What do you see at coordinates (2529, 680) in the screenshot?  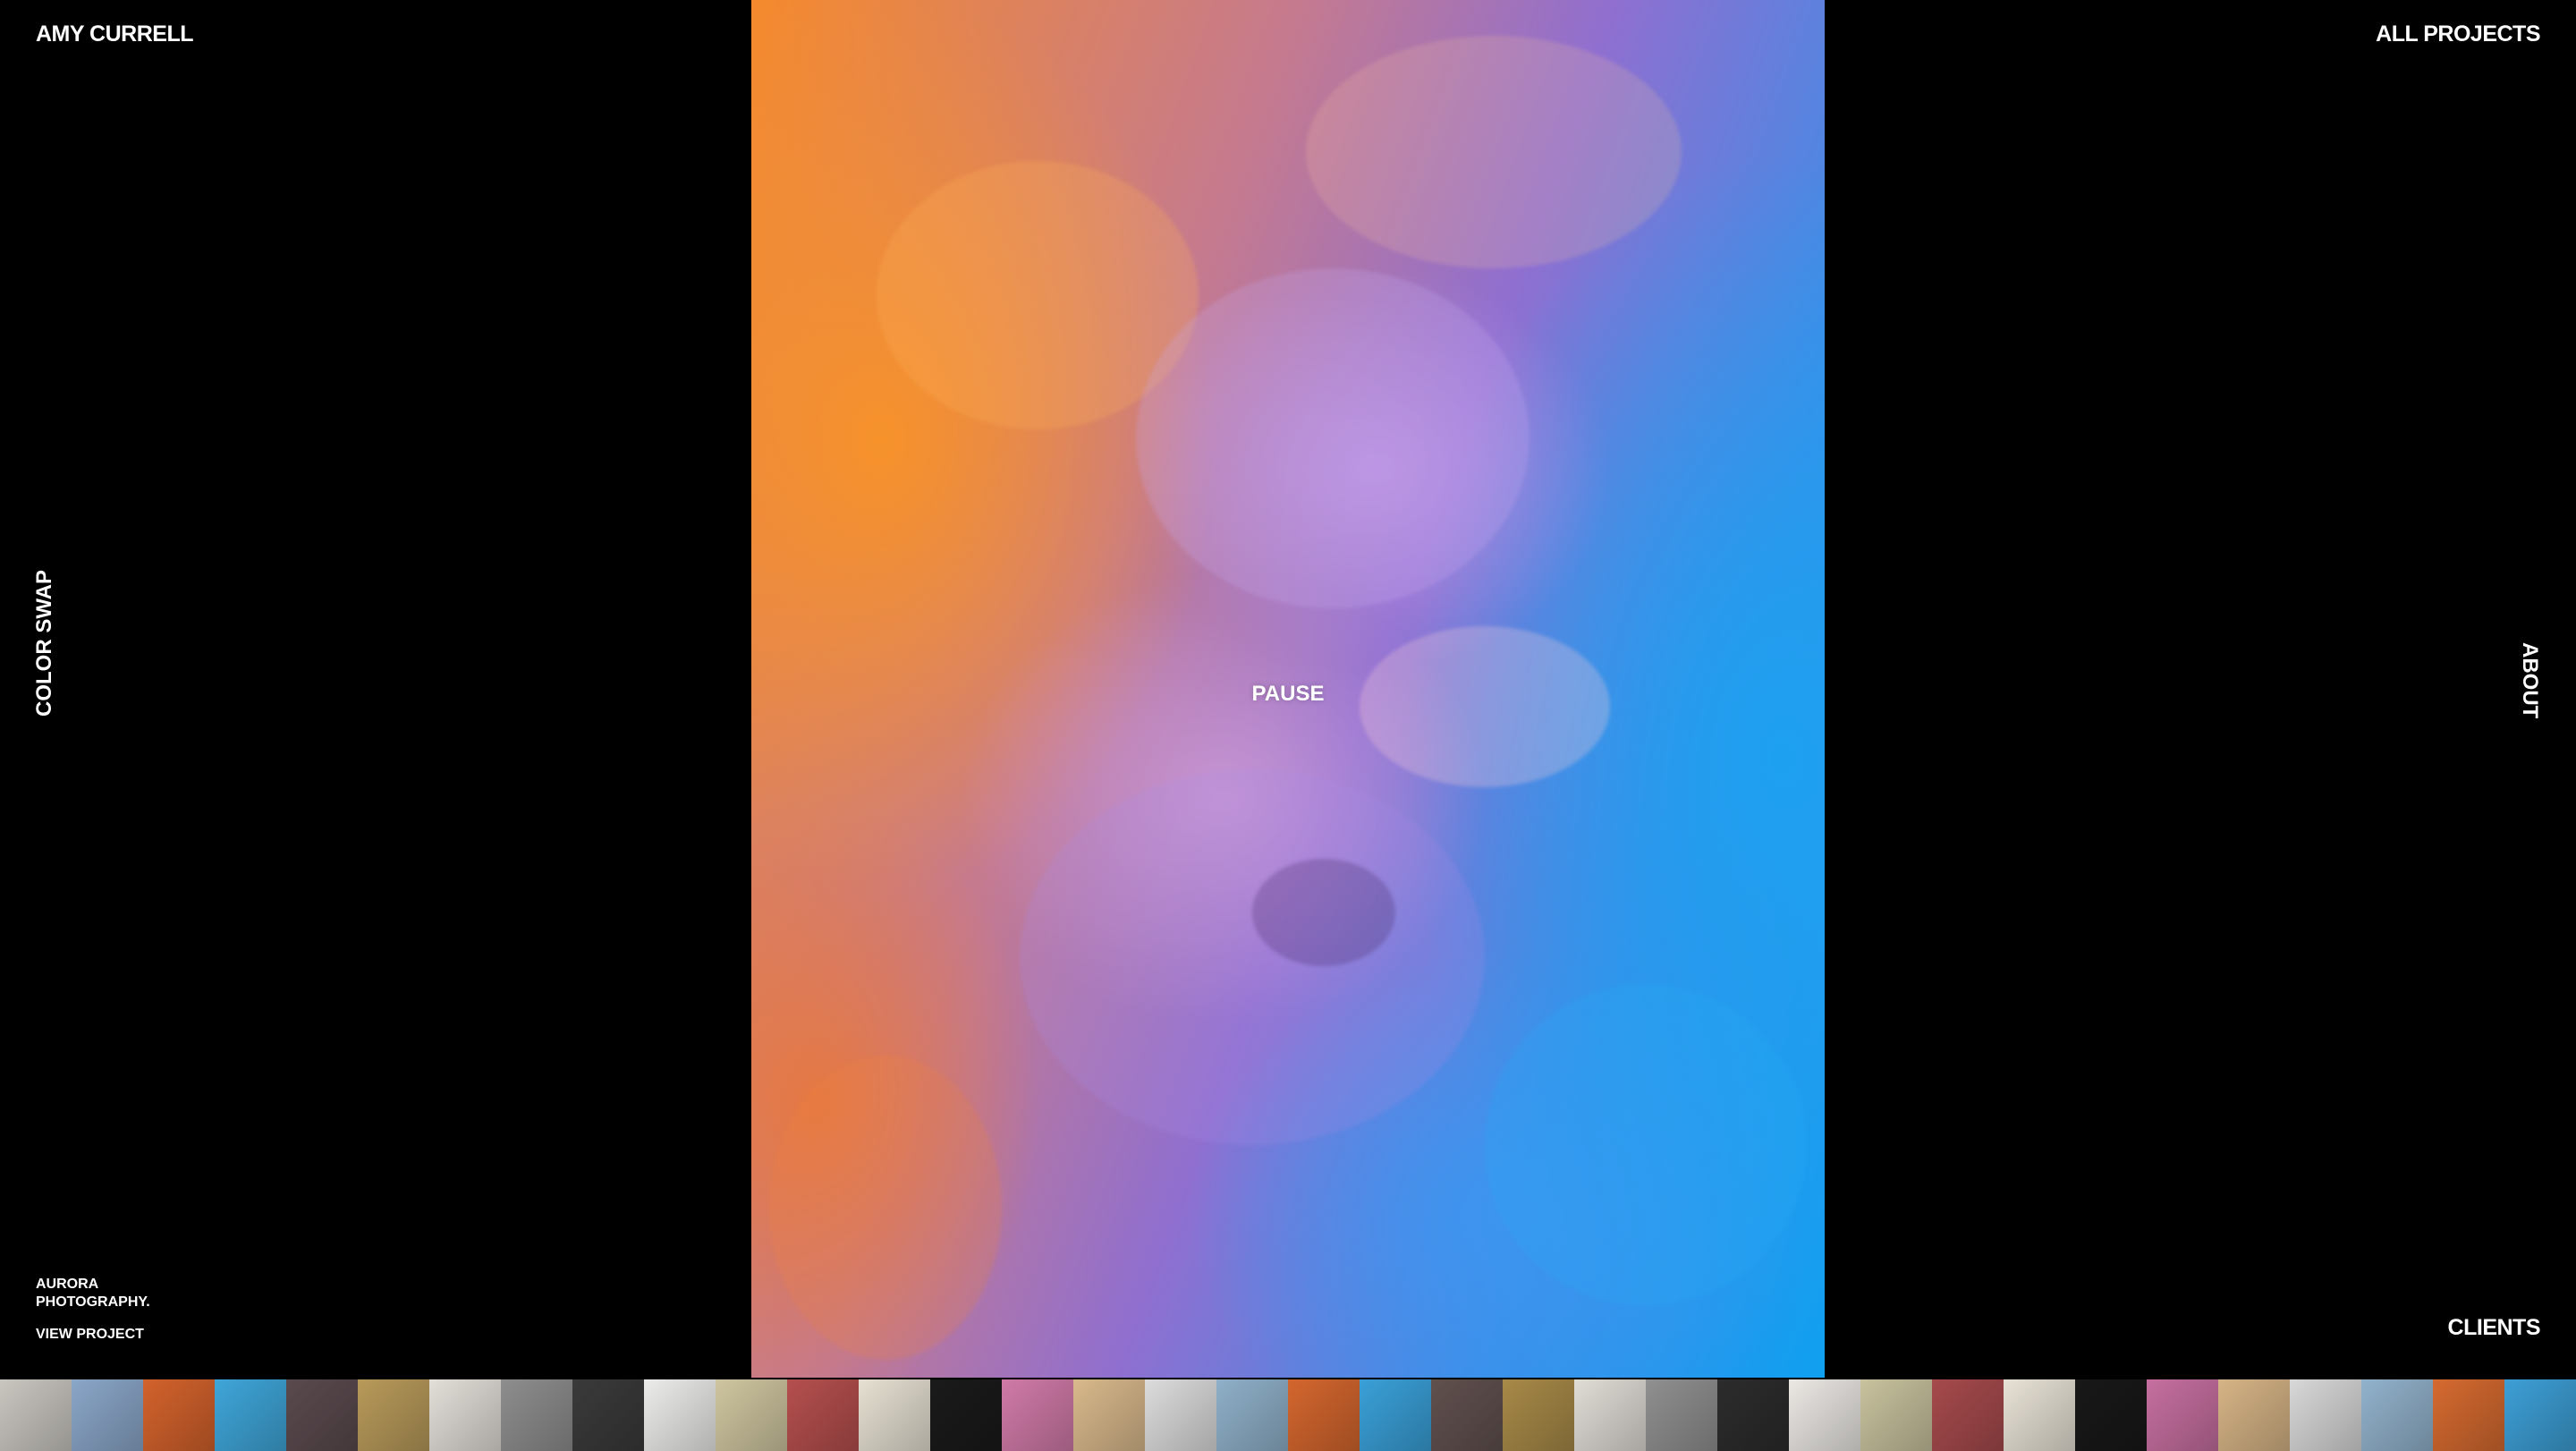 I see `about-link: ABOUT` at bounding box center [2529, 680].